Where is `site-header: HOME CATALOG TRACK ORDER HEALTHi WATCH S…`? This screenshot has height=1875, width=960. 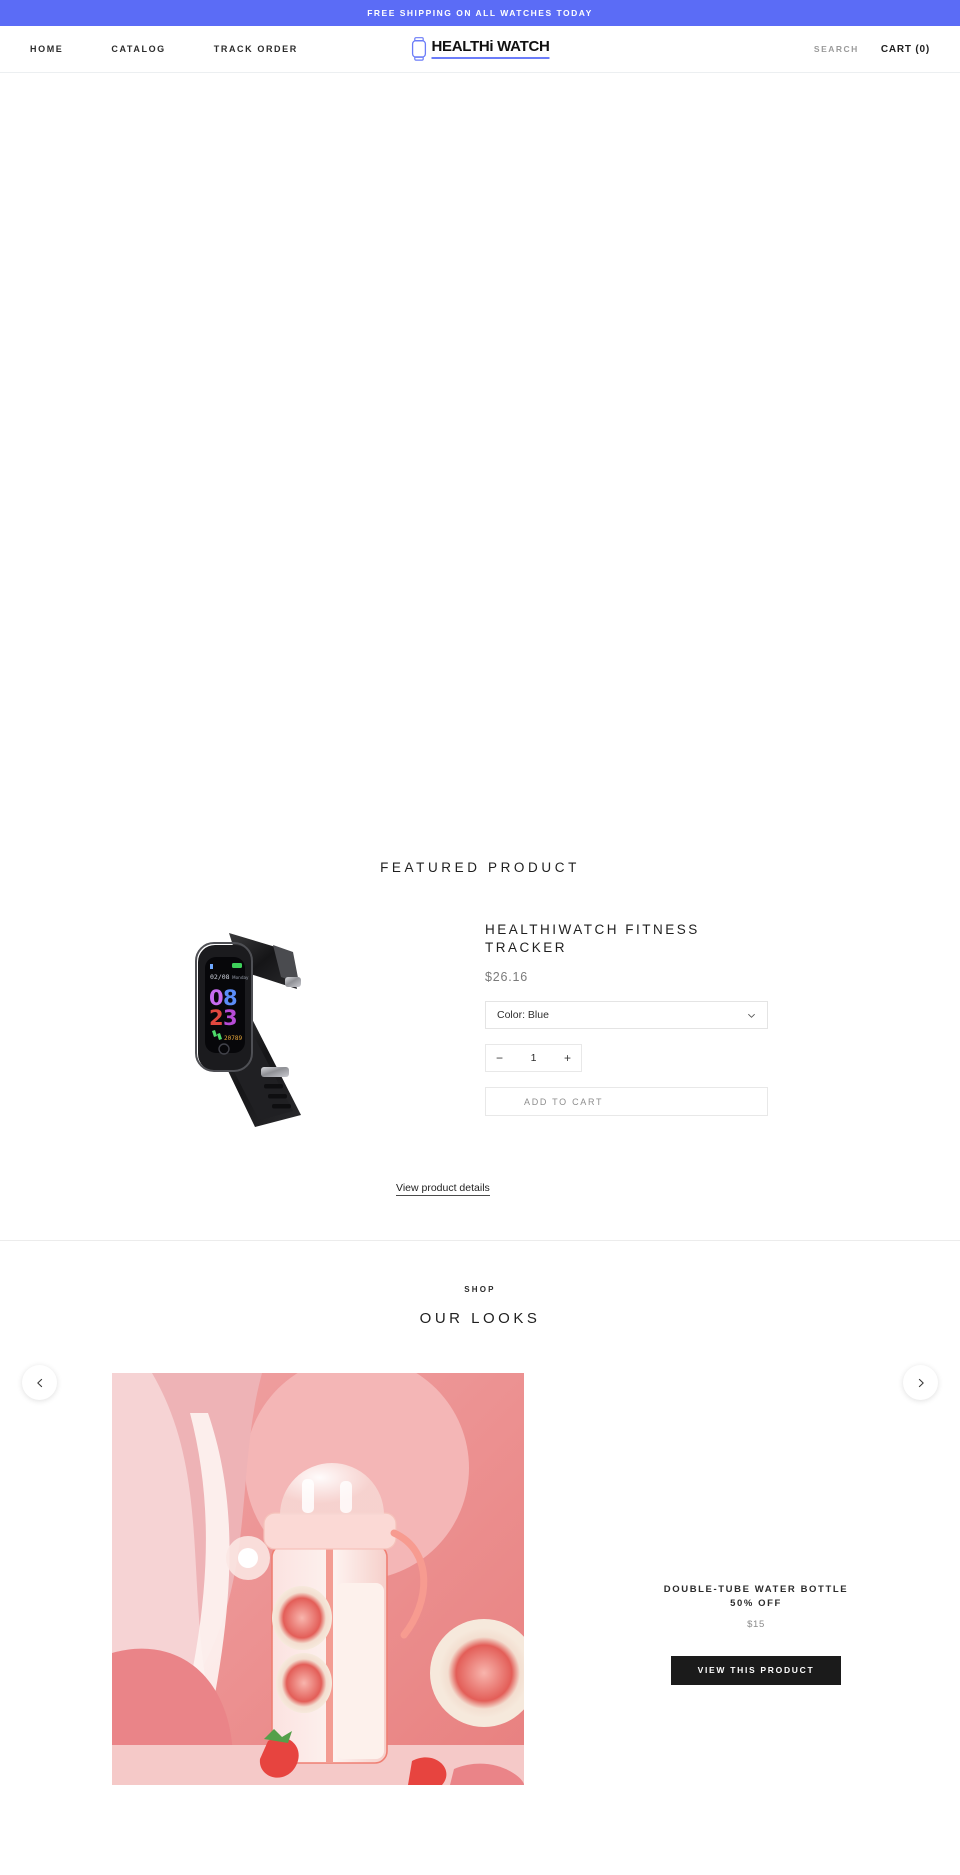
site-header: HOME CATALOG TRACK ORDER HEALTHi WATCH S… is located at coordinates (480, 49).